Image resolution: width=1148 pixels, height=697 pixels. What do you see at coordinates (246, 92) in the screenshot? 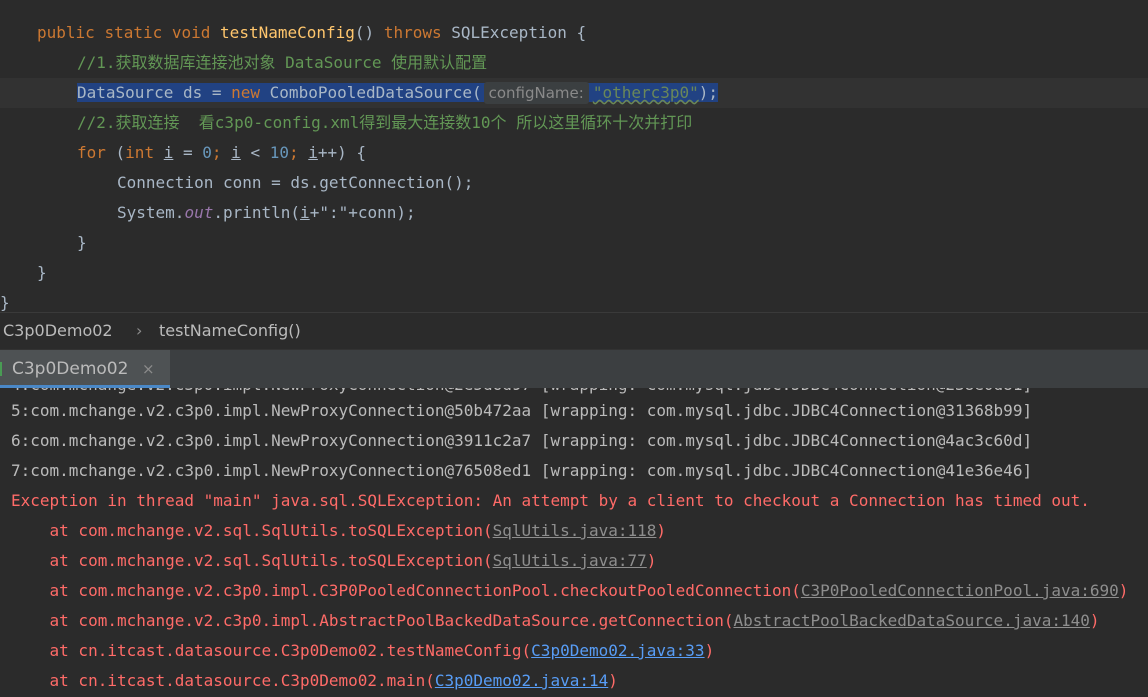
I see `keyword-new: new` at bounding box center [246, 92].